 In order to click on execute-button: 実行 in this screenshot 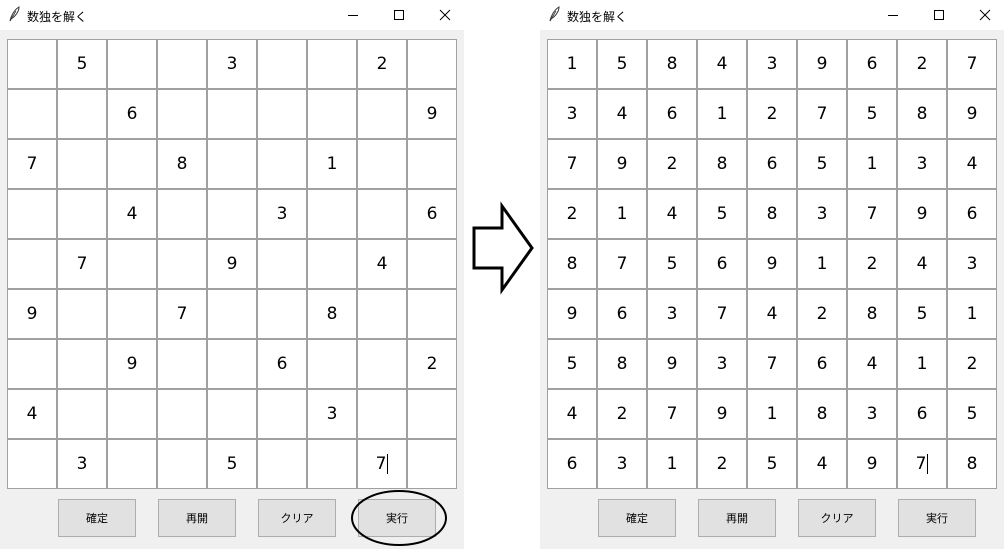, I will do `click(937, 518)`.